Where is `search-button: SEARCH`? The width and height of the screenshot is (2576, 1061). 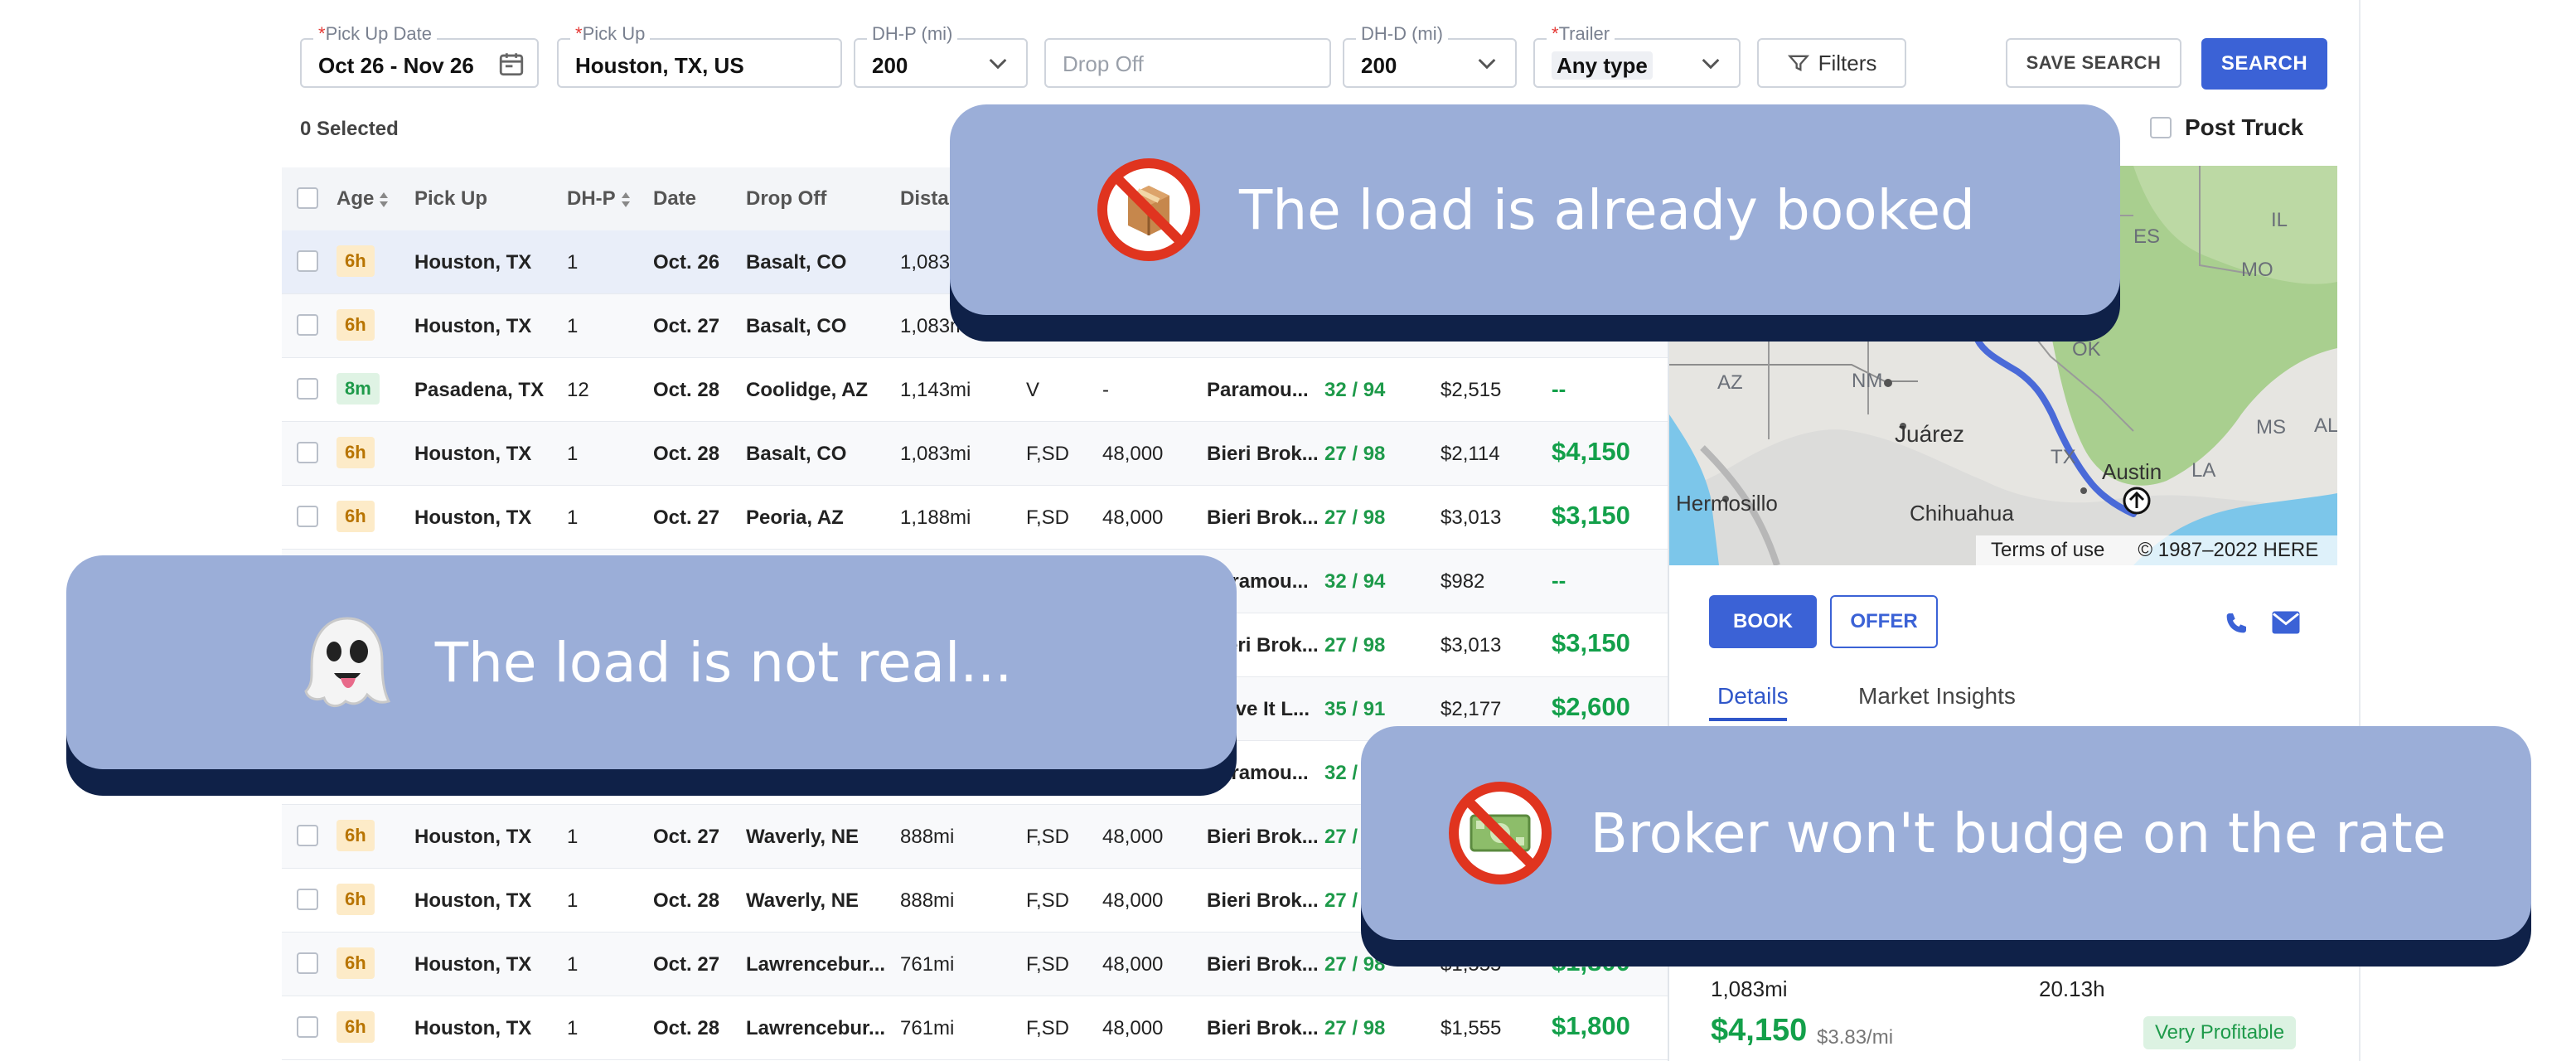
search-button: SEARCH is located at coordinates (2264, 64).